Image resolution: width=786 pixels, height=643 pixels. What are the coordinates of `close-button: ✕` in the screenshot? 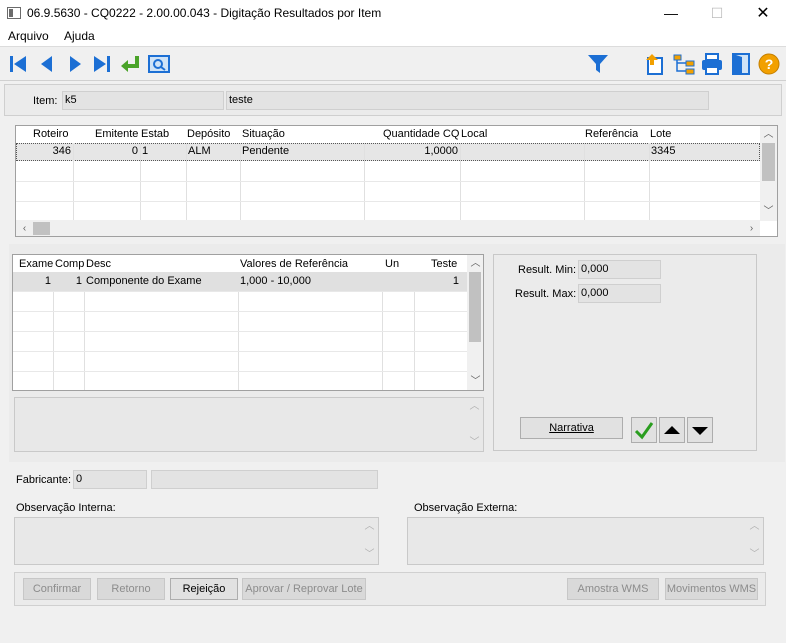 It's located at (763, 13).